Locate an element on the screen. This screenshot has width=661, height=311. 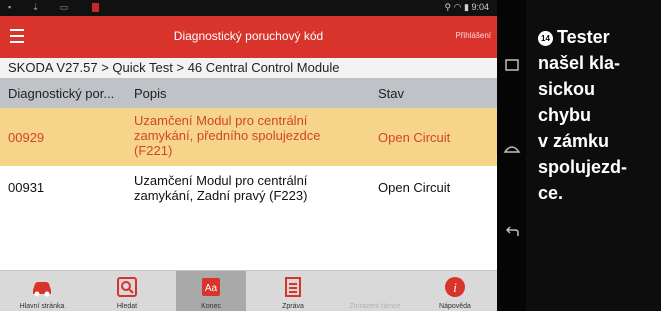
clear-button: Aa Konec is located at coordinates (211, 291).